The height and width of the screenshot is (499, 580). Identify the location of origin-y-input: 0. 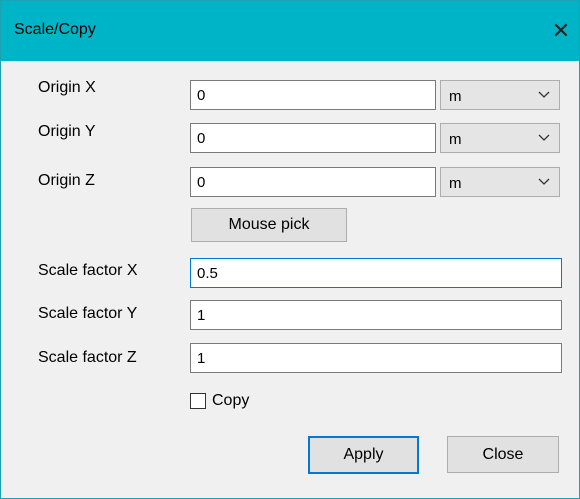
(313, 138).